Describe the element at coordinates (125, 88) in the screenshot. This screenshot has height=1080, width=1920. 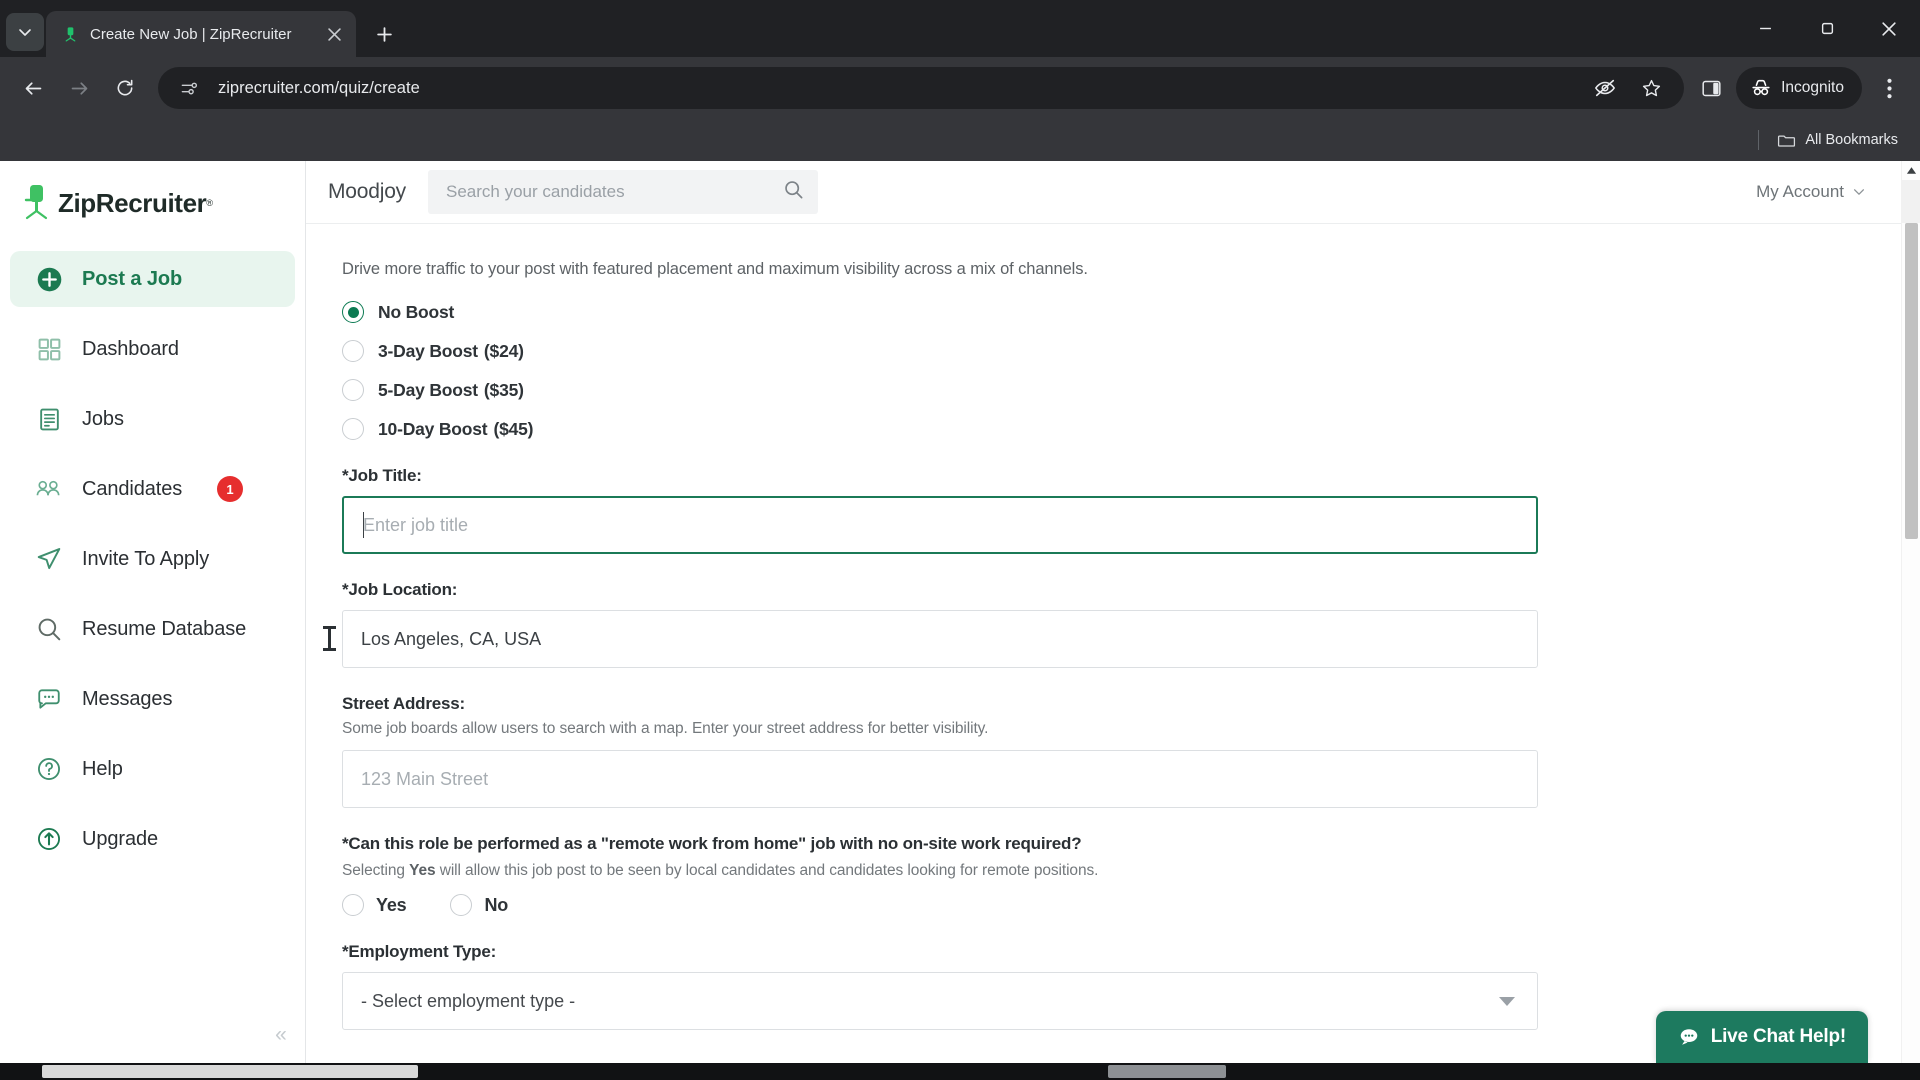
I see `reload-button` at that location.